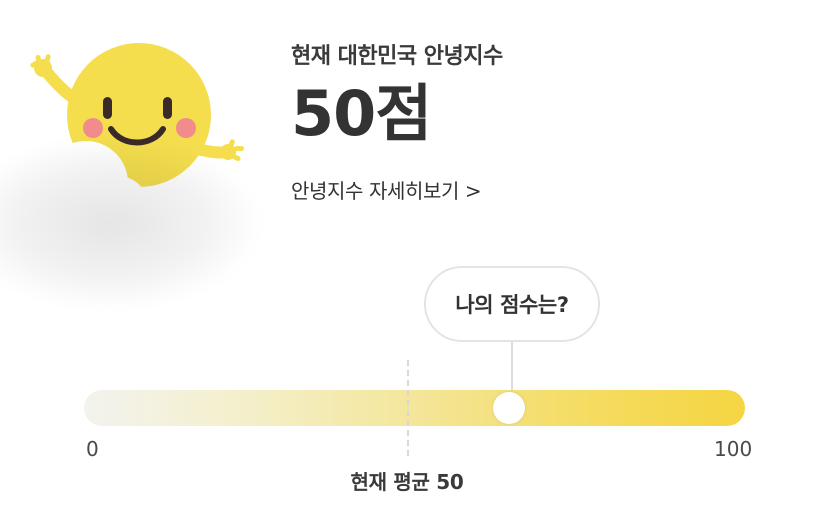 This screenshot has height=519, width=828. What do you see at coordinates (512, 368) in the screenshot?
I see `bubble-pointer` at bounding box center [512, 368].